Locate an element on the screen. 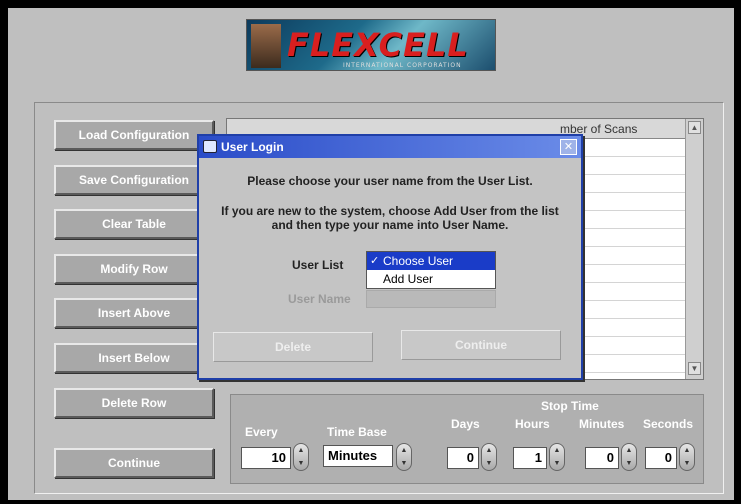 This screenshot has height=504, width=741. user-list-label: User List is located at coordinates (318, 265).